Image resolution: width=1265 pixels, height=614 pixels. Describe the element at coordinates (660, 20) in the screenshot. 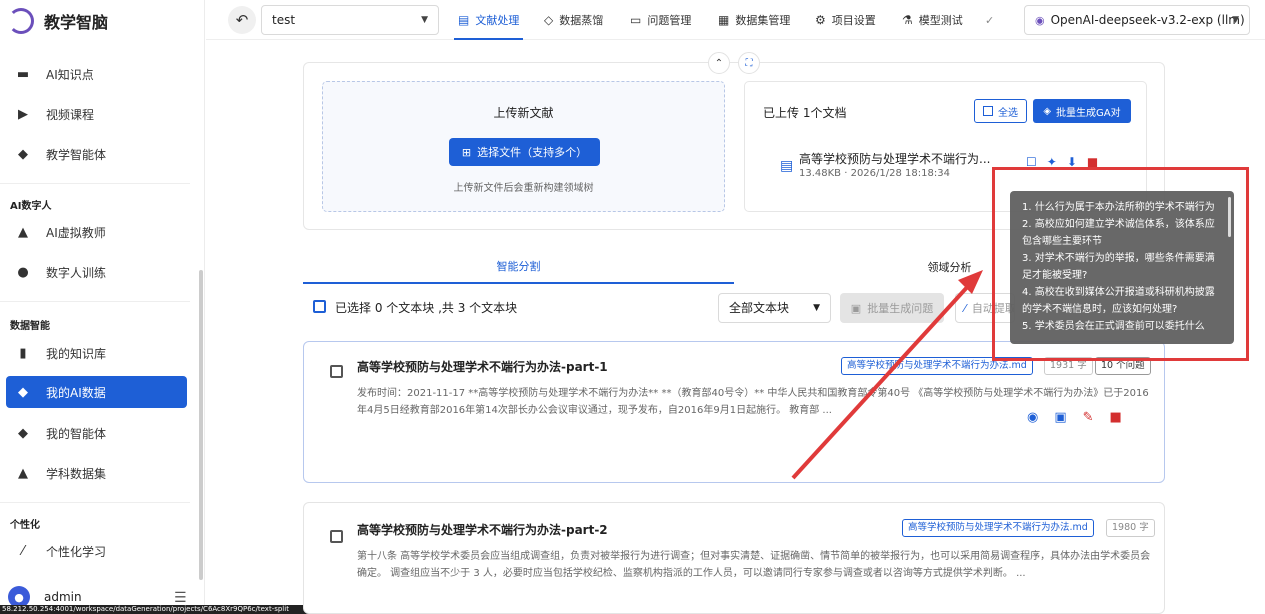

I see `tab-questions: ▭ 问题管理` at that location.